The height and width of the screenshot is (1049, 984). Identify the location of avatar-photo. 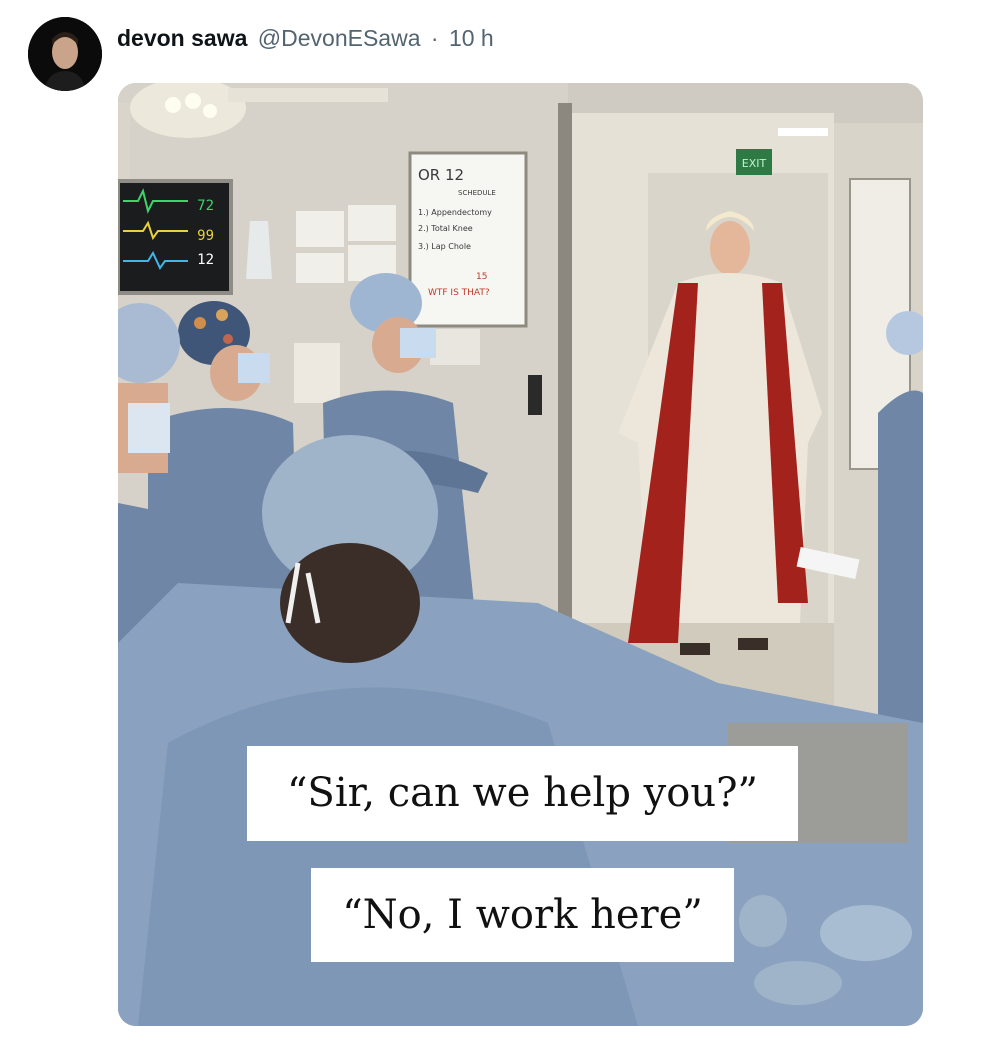
(65, 54).